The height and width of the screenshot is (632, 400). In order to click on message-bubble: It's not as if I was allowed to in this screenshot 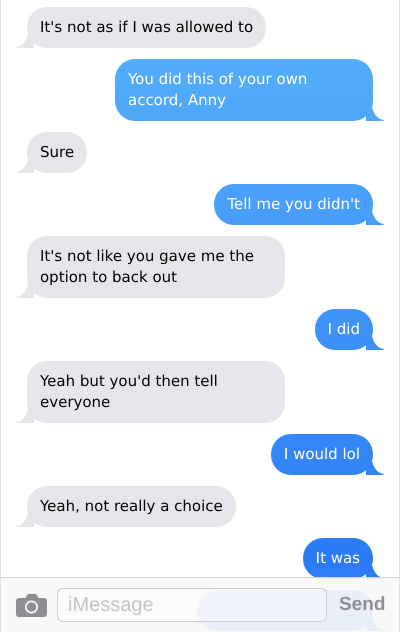, I will do `click(141, 27)`.